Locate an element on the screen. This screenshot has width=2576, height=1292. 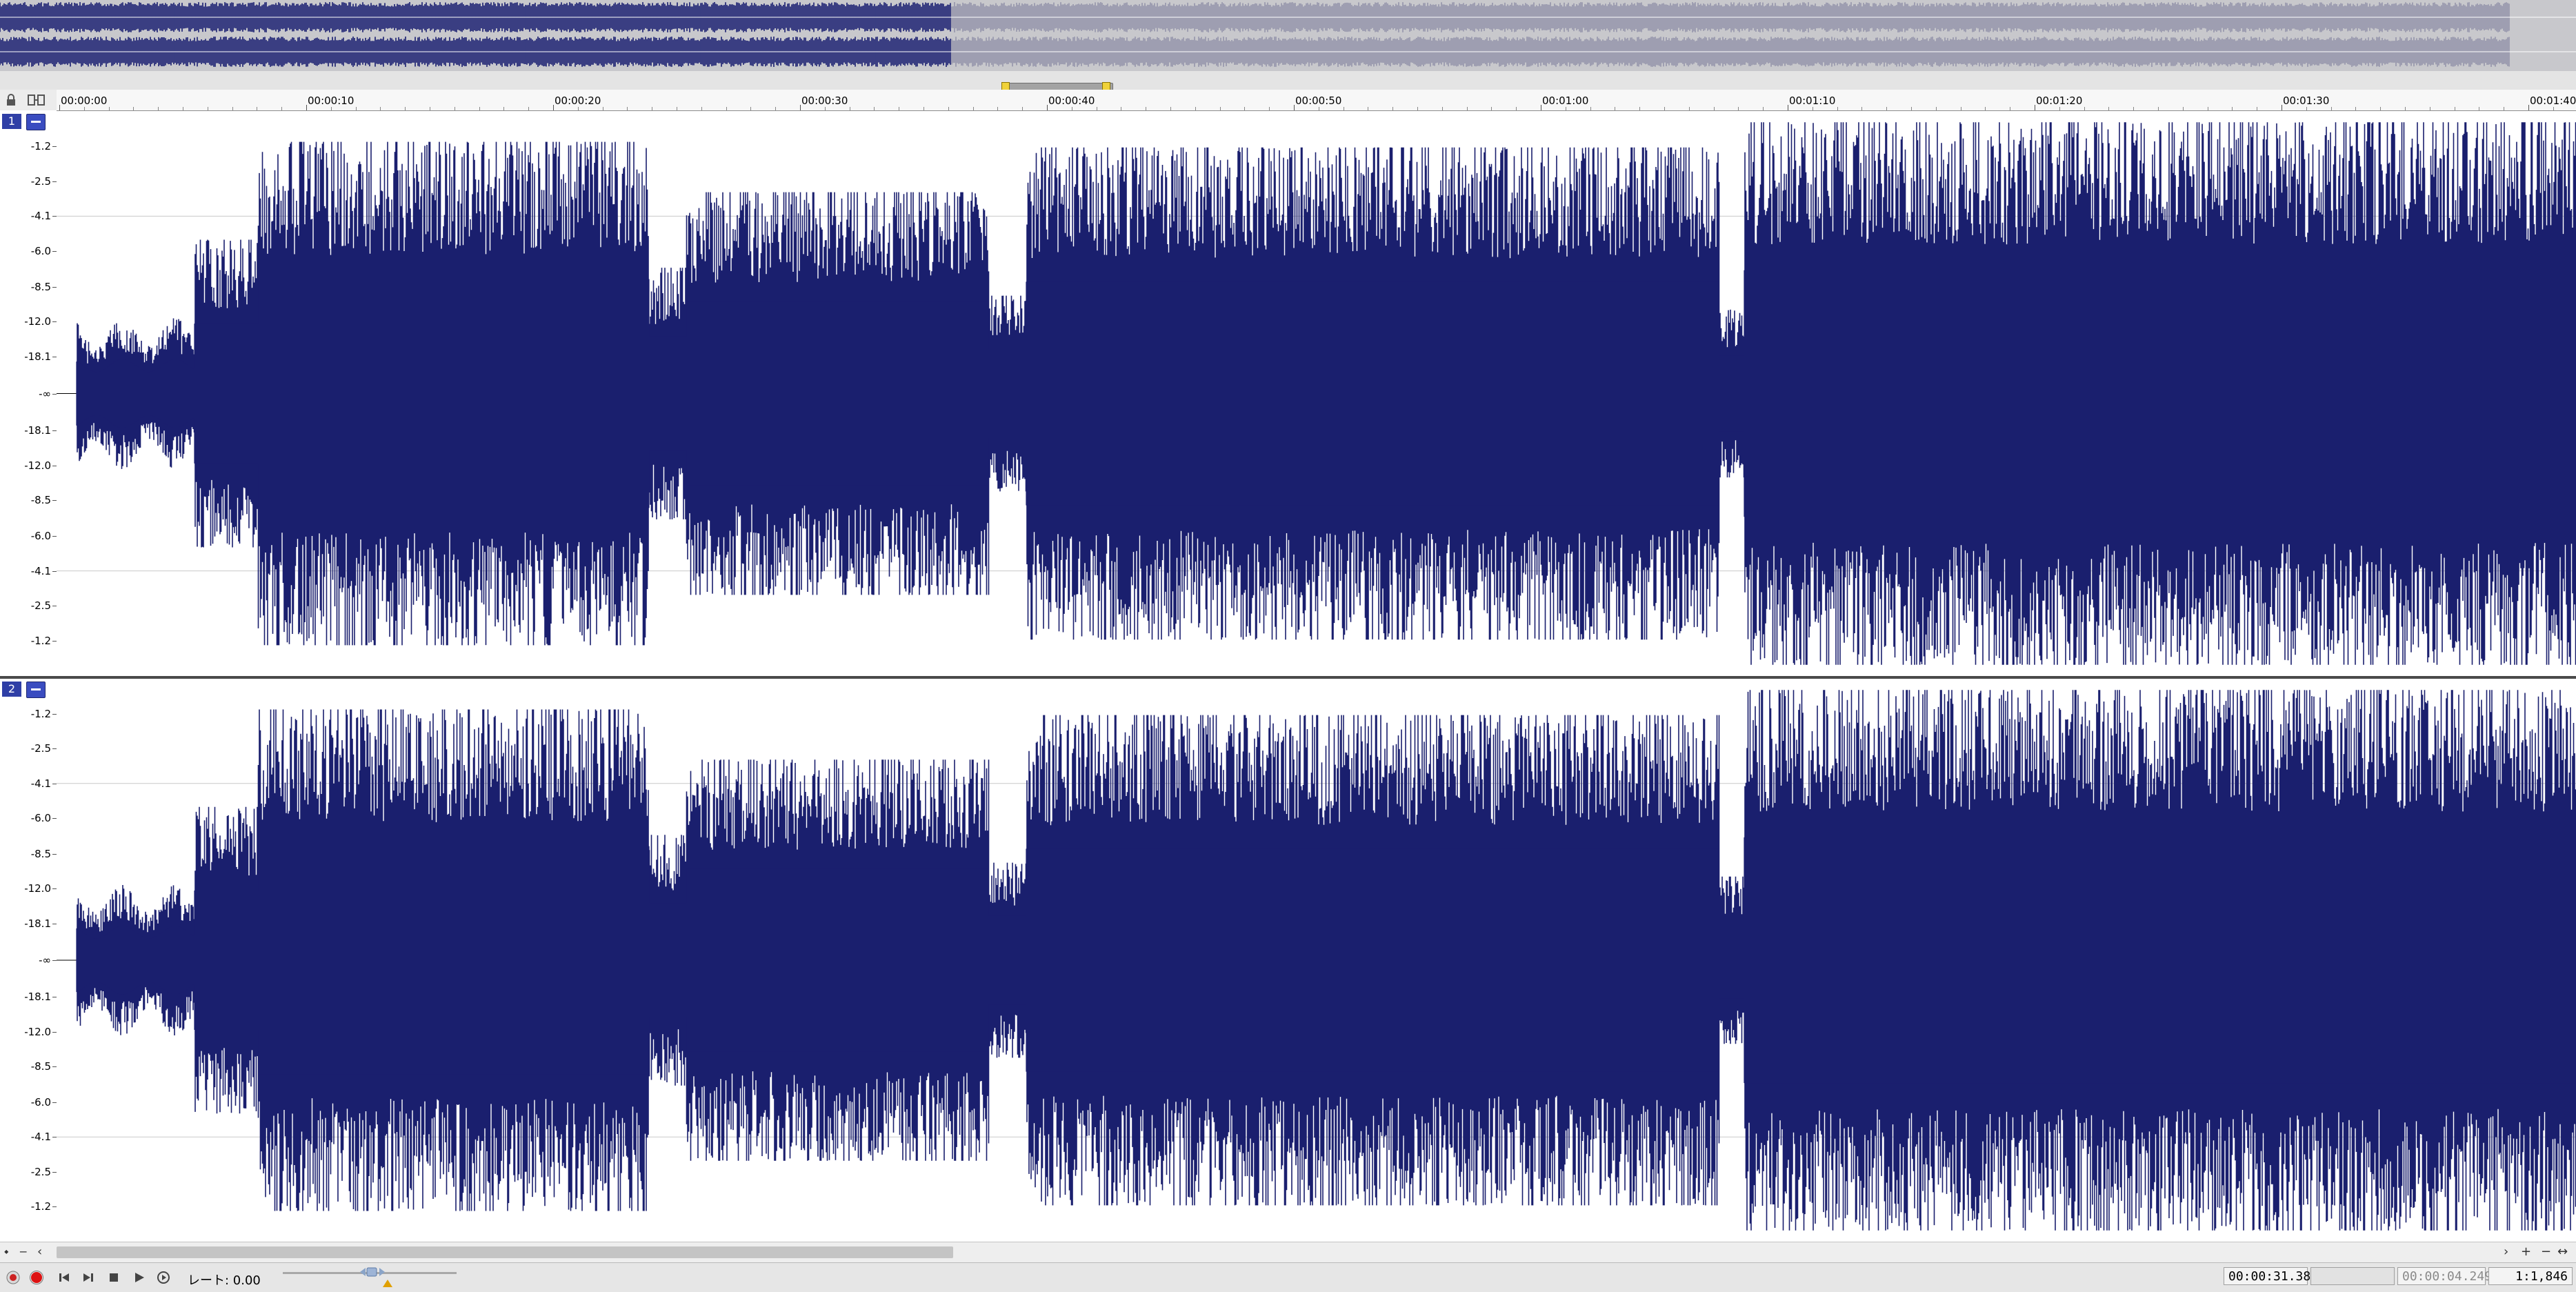
horizontal-scrollbar: ⬩ ‒ ‹ › + − ↔ is located at coordinates (1288, 1253).